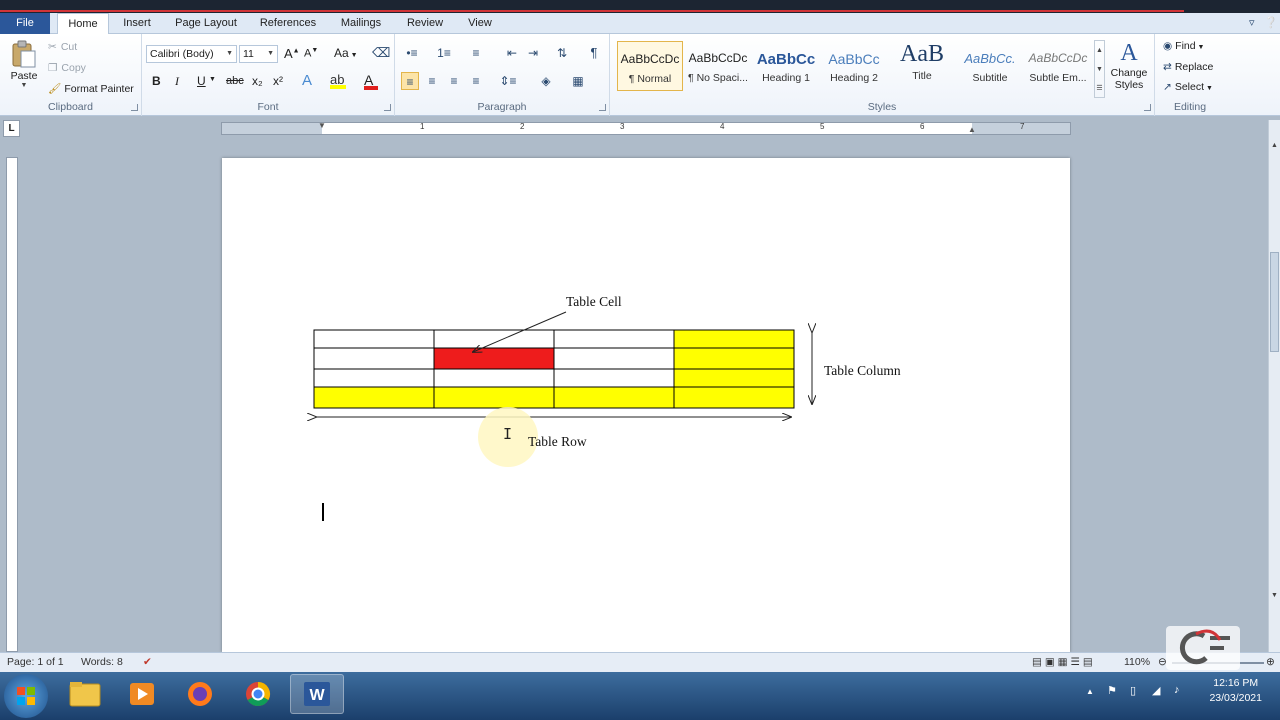  What do you see at coordinates (1133, 690) in the screenshot?
I see `battery-icon: ▯` at bounding box center [1133, 690].